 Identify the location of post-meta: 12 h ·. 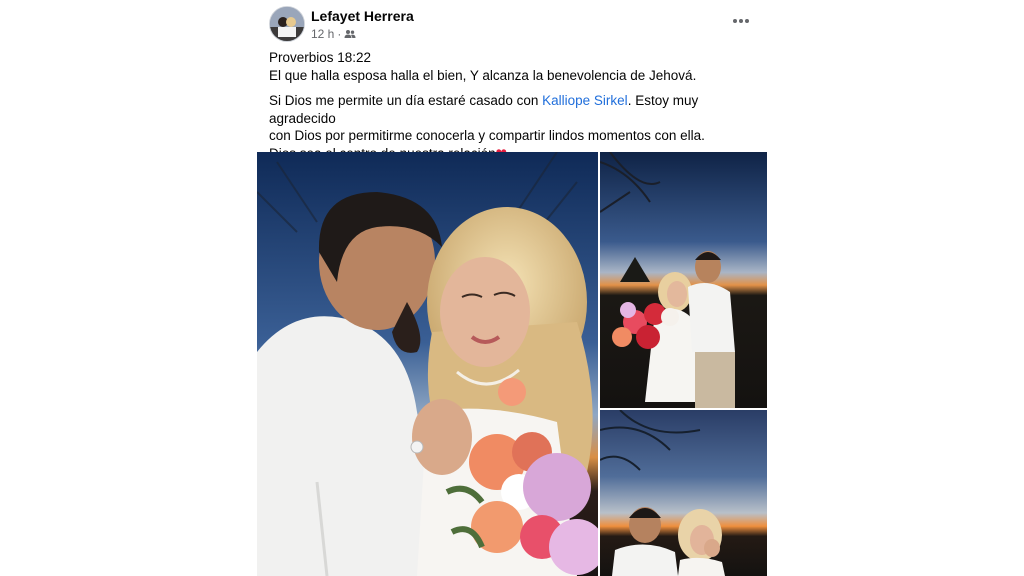
(333, 34).